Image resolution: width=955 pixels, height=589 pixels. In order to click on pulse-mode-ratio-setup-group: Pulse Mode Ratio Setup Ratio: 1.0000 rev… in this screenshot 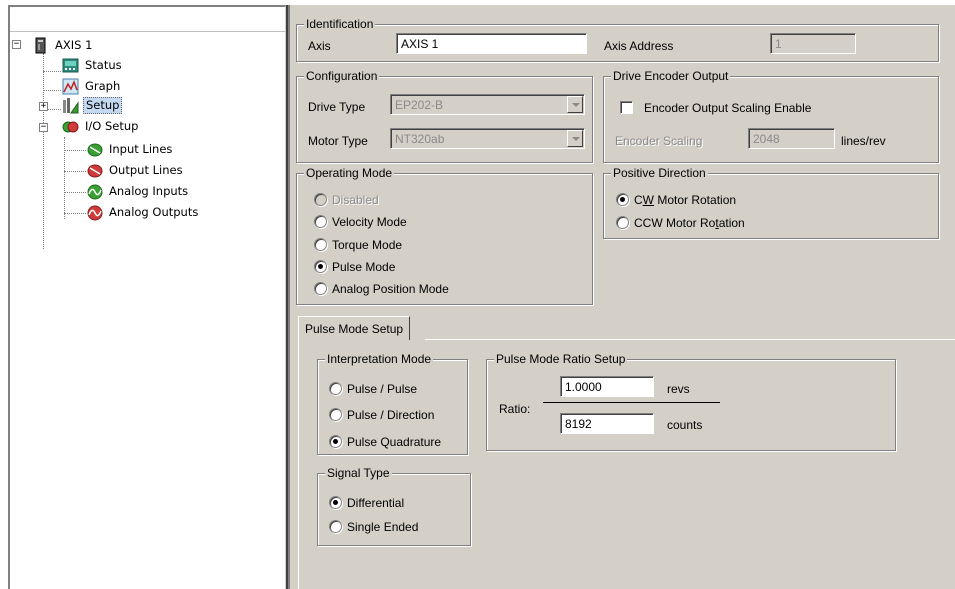, I will do `click(691, 401)`.